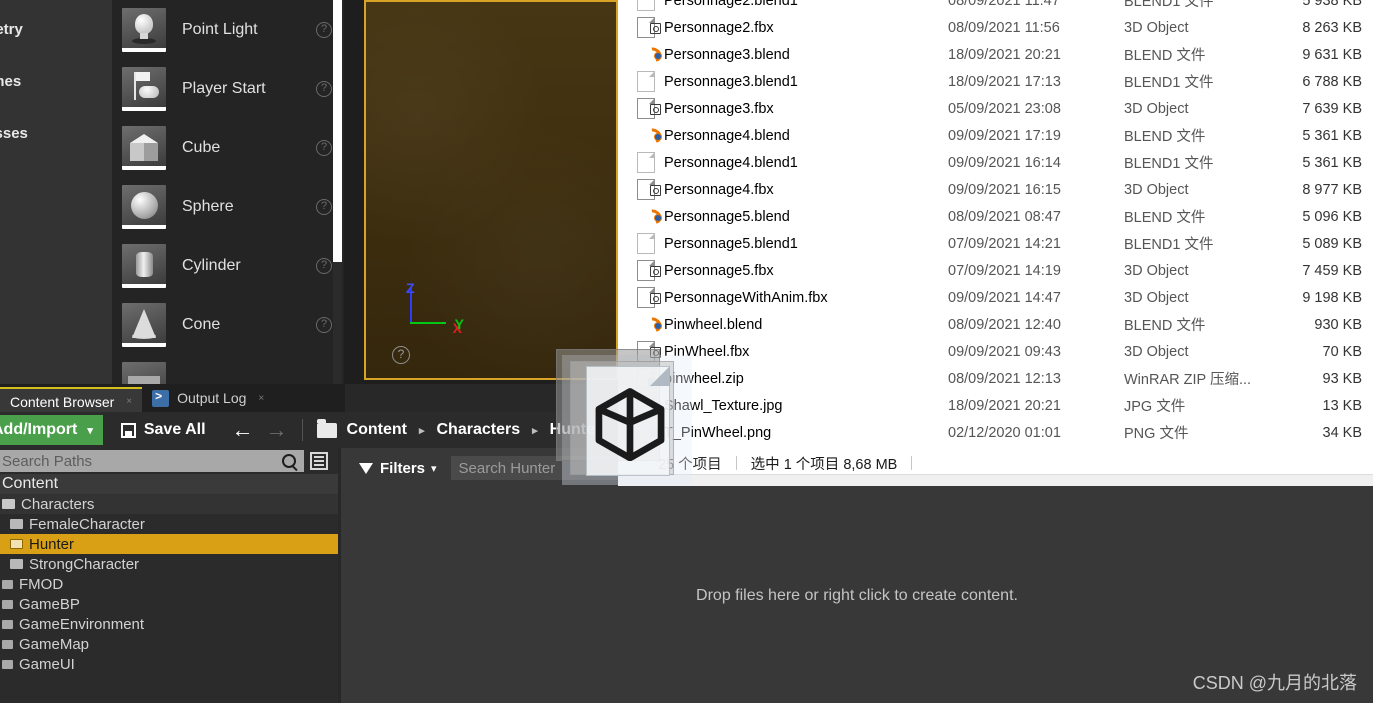 This screenshot has height=703, width=1373. I want to click on tree-item-strongcharacter: StrongCharacter, so click(169, 564).